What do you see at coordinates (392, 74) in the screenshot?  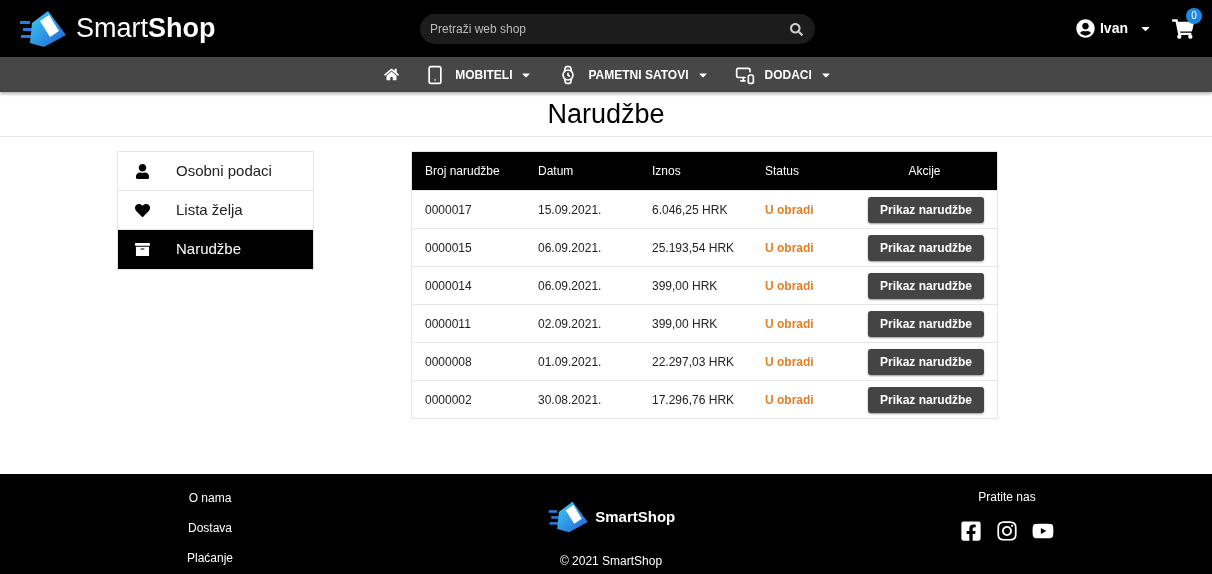 I see `home-icon` at bounding box center [392, 74].